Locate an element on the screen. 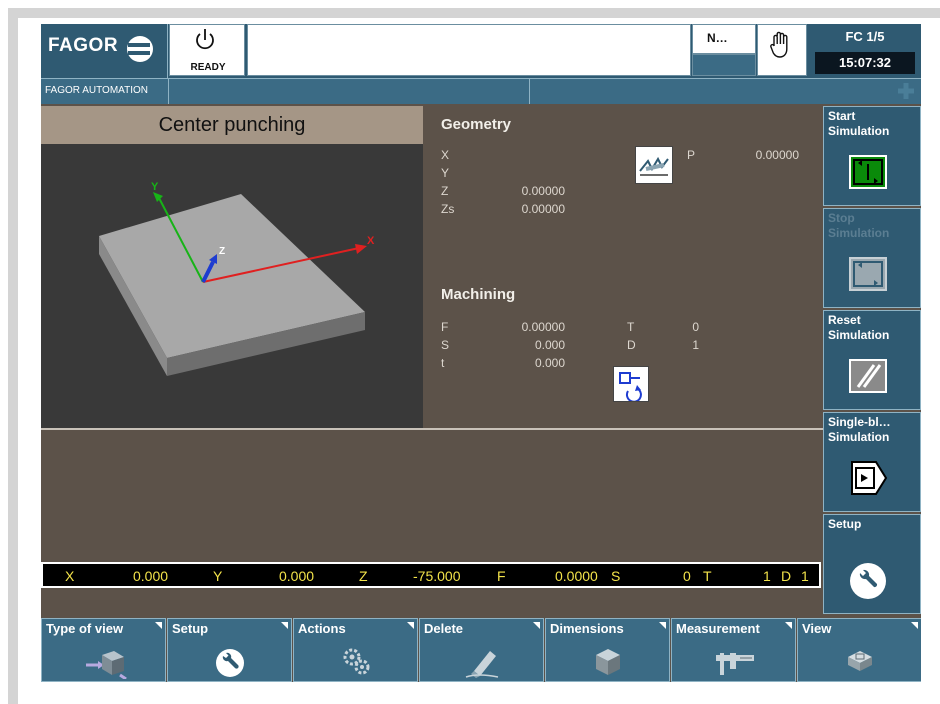 The height and width of the screenshot is (704, 940). cycle-title: Center punching is located at coordinates (232, 125).